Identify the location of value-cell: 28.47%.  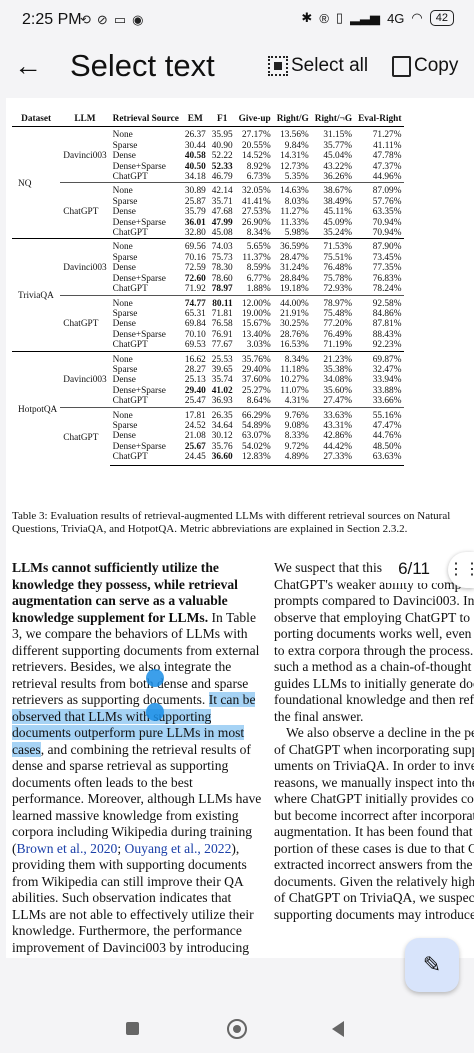
(294, 257).